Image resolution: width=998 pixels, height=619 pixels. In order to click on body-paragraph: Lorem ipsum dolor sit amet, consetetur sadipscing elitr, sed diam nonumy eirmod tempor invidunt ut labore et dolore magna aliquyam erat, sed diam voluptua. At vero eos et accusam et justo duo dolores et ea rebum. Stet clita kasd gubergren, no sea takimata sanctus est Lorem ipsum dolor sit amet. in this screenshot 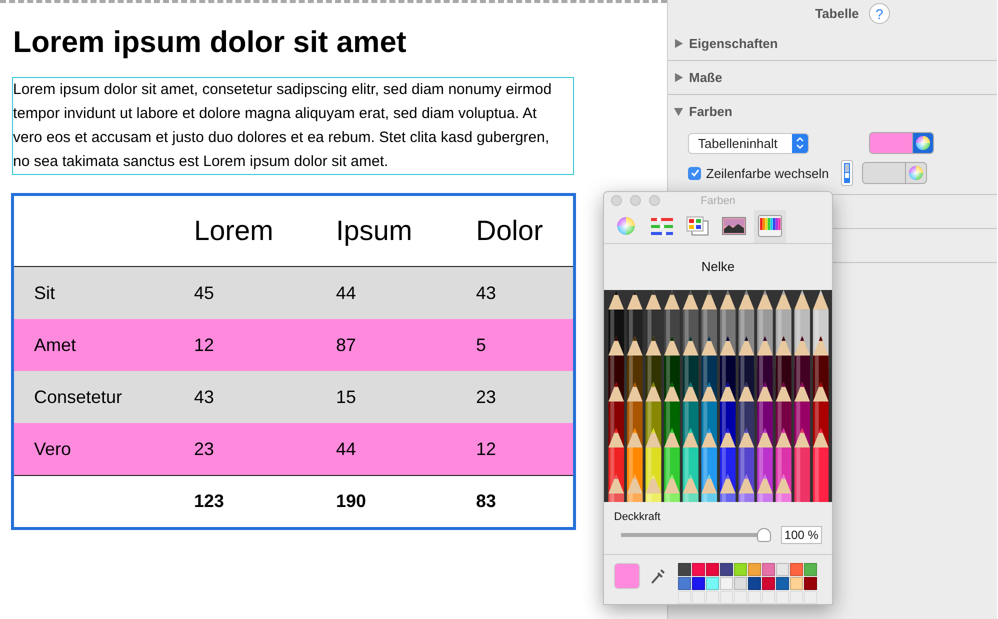, I will do `click(293, 126)`.